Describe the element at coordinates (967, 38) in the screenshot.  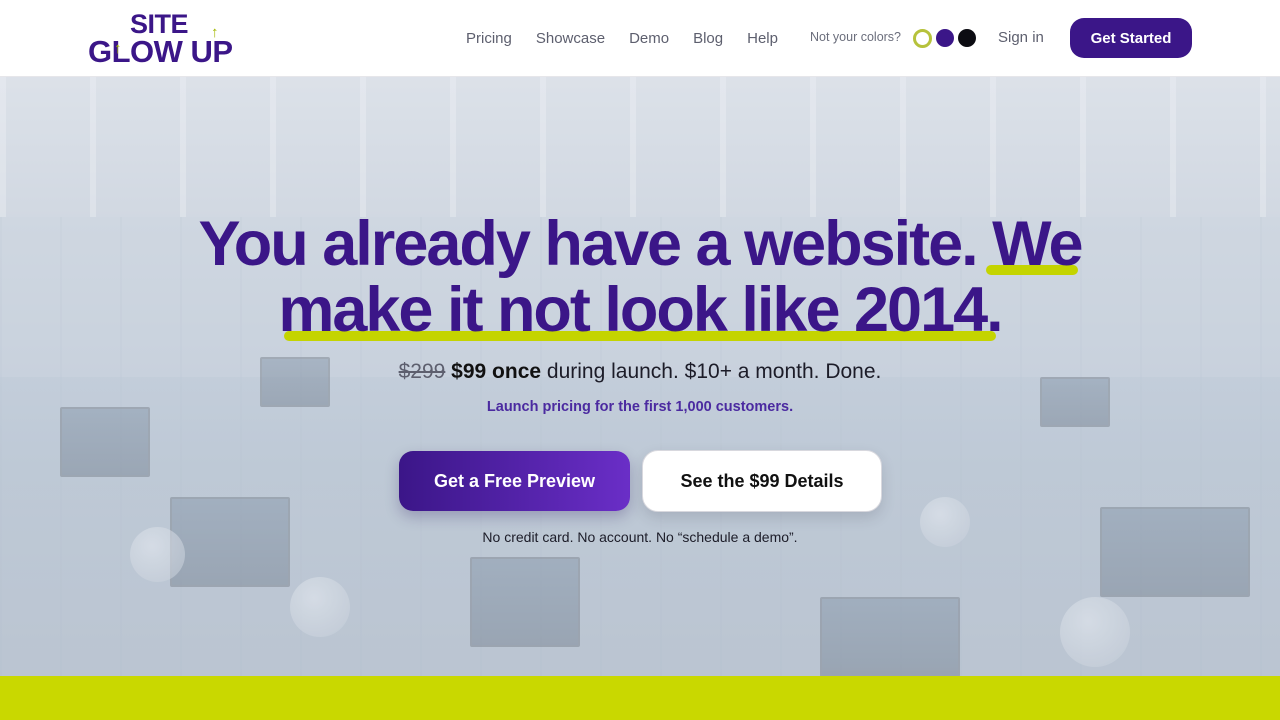
I see `color-swatch-black` at that location.